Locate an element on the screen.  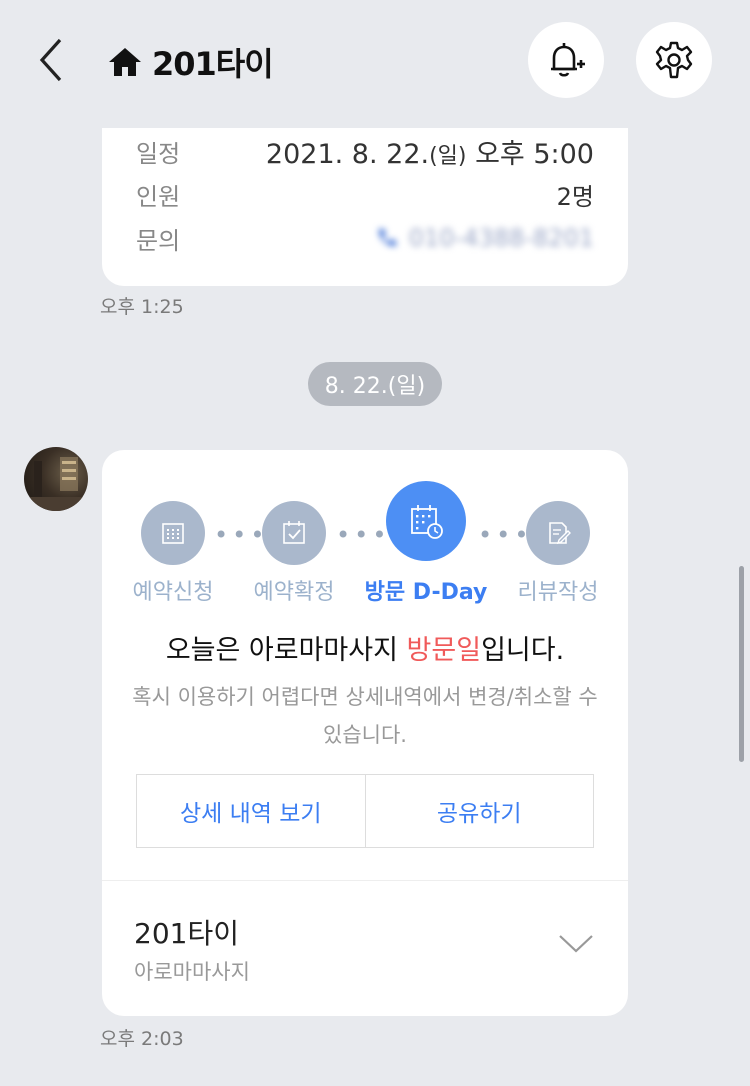
notification-add-button is located at coordinates (566, 60).